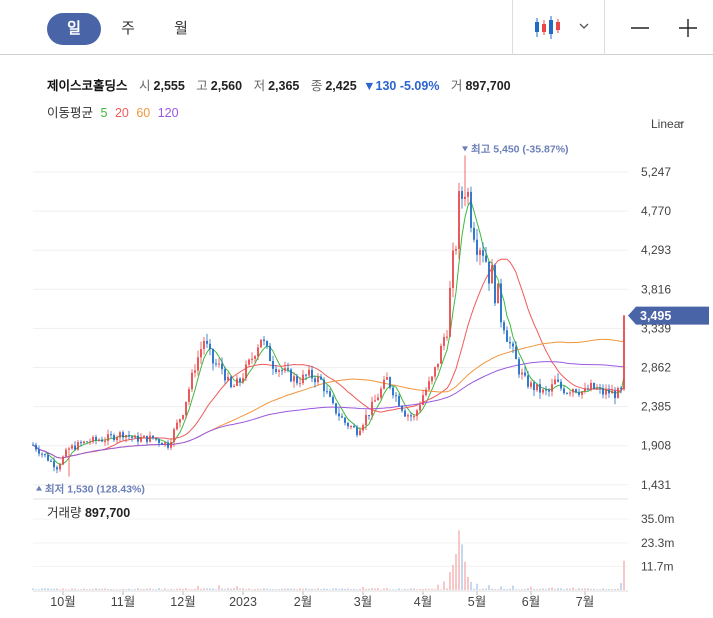 The width and height of the screenshot is (713, 618). Describe the element at coordinates (656, 289) in the screenshot. I see `y-tick-label: 3,816` at that location.